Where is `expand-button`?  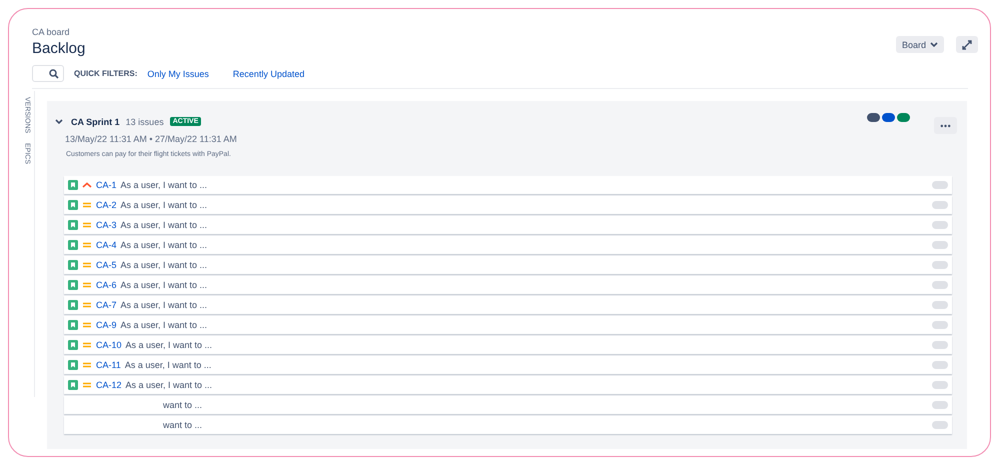 expand-button is located at coordinates (967, 44).